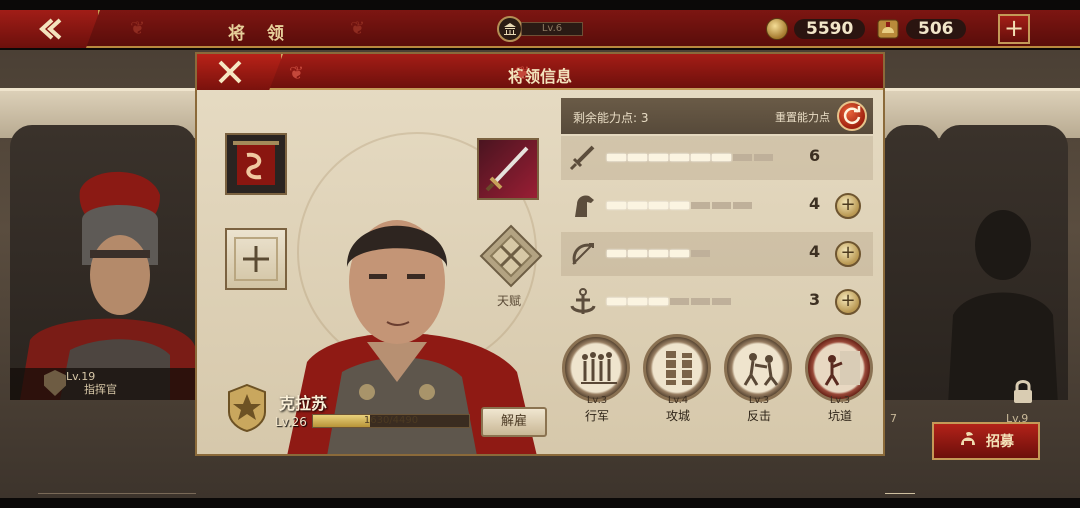  I want to click on card-role: 指挥官, so click(100, 389).